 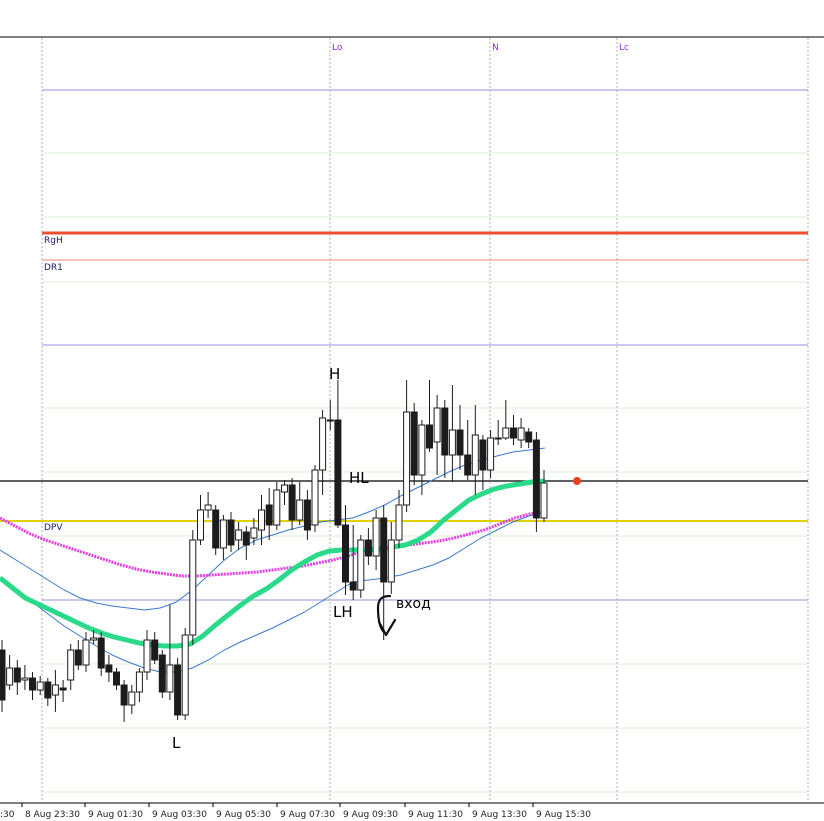 What do you see at coordinates (563, 815) in the screenshot?
I see `x-tick-label-8: 9 Aug 15:30` at bounding box center [563, 815].